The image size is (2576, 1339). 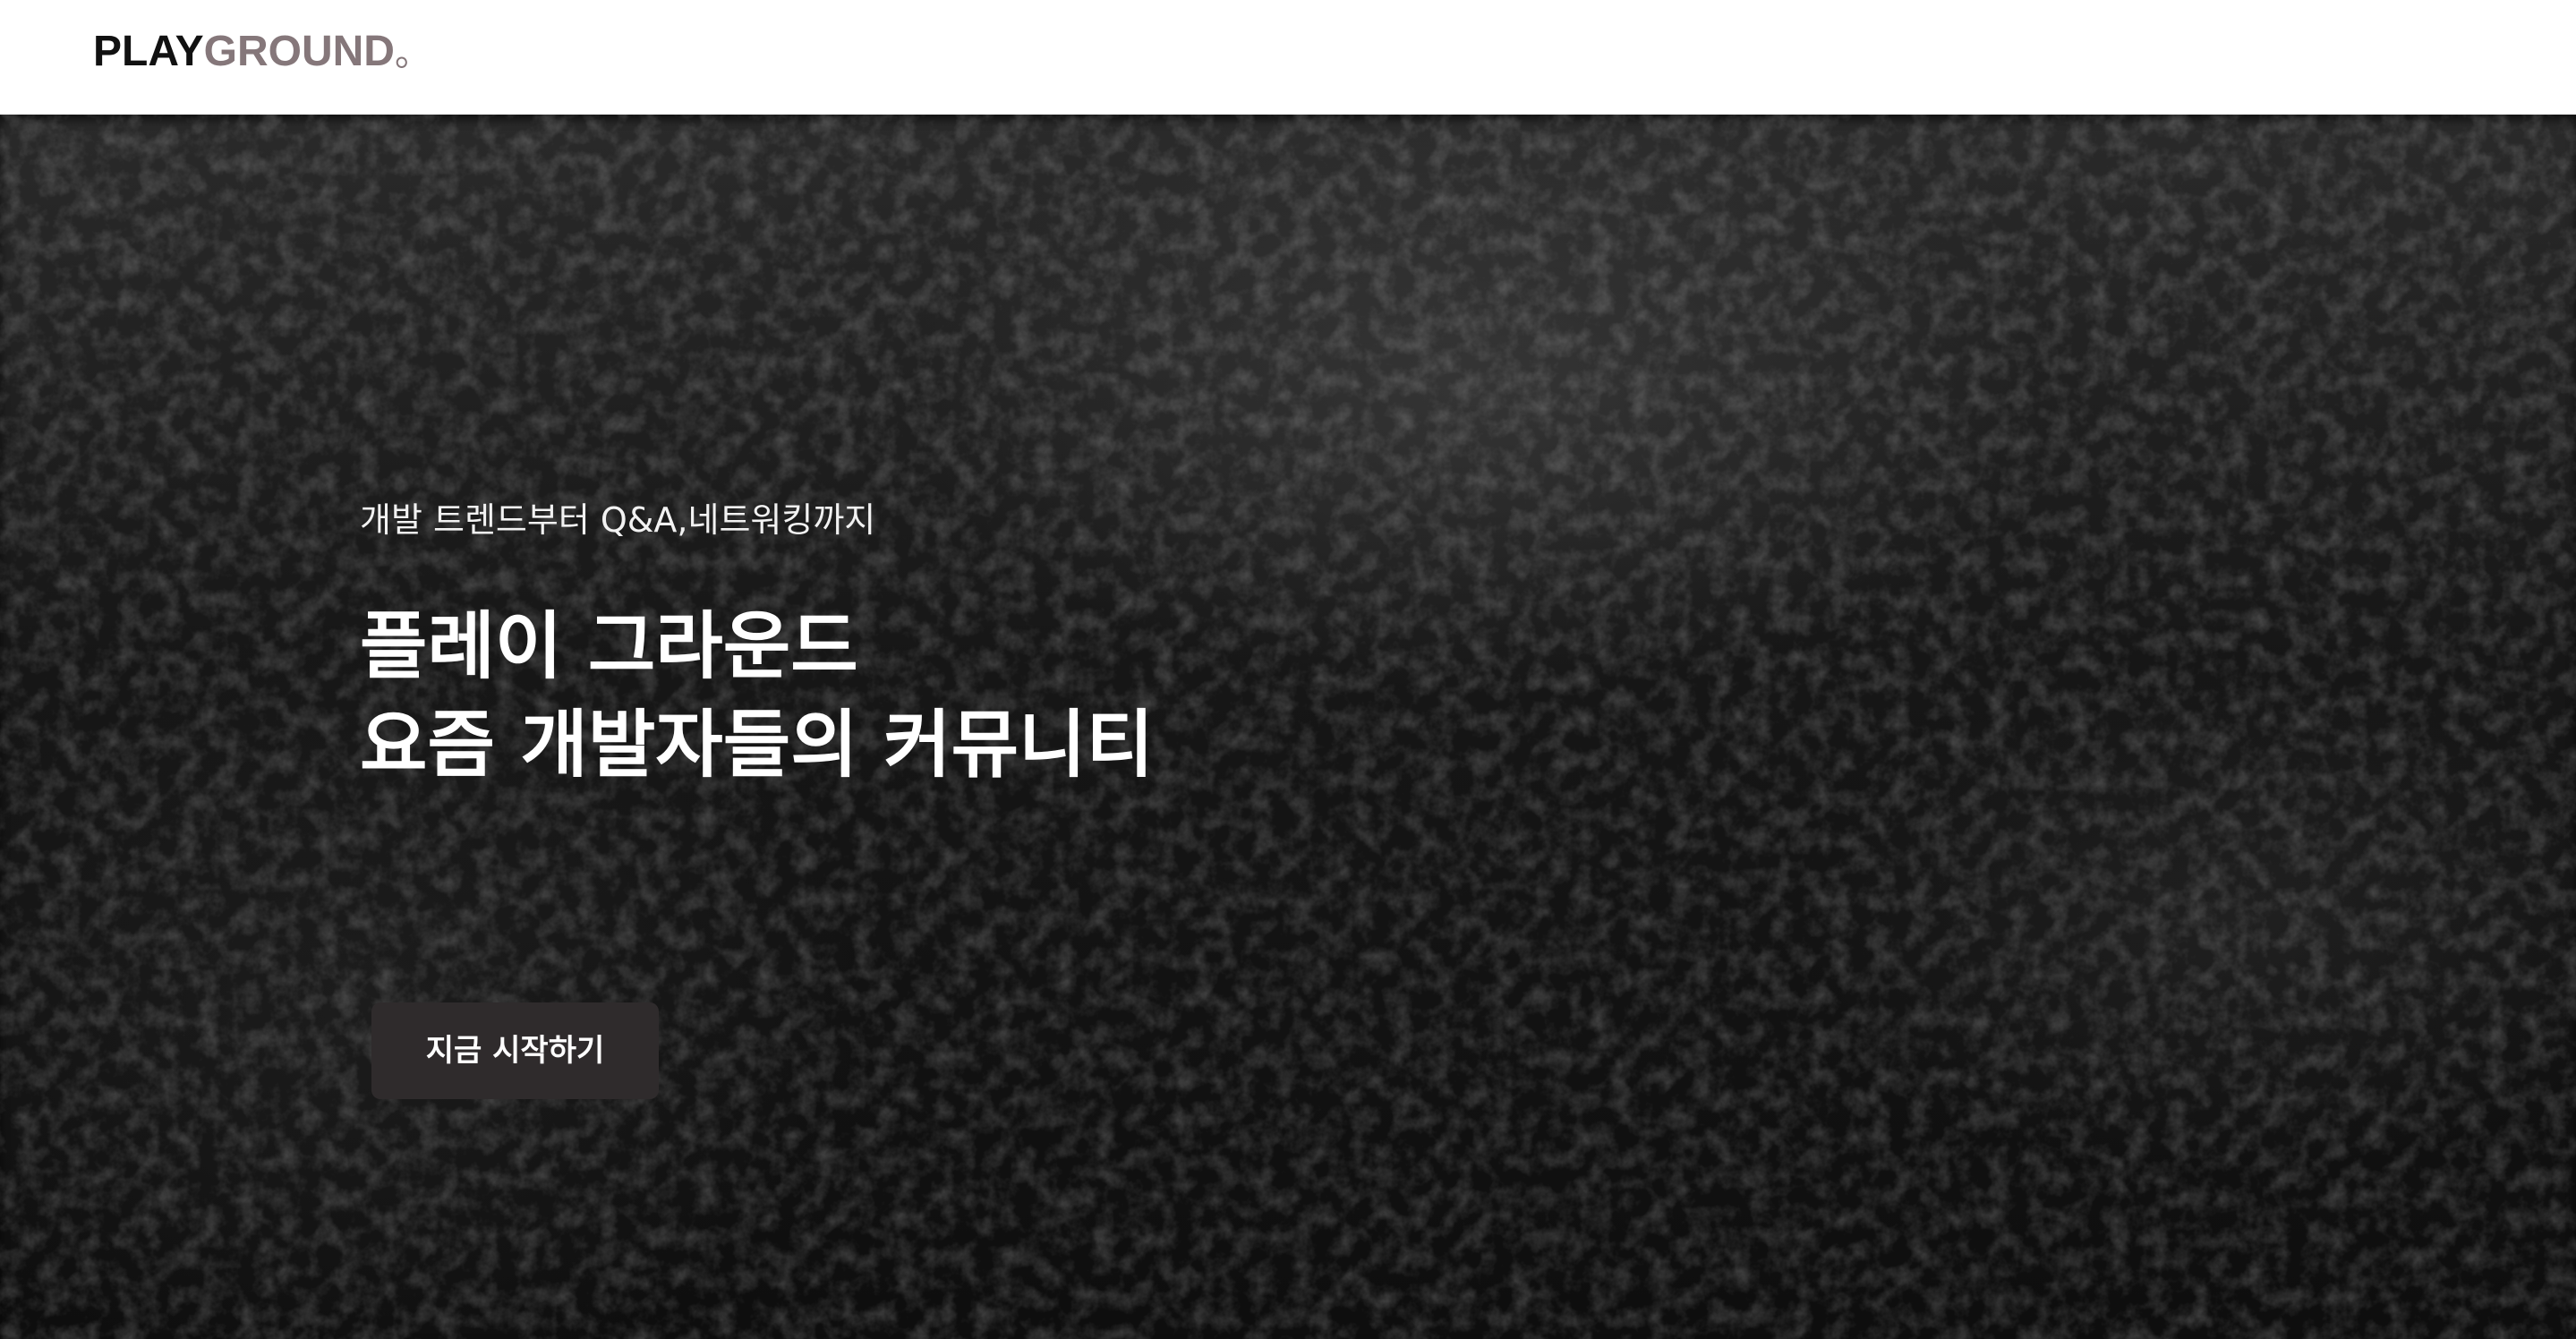 I want to click on logo-link: PLAYGROUND。, so click(x=262, y=52).